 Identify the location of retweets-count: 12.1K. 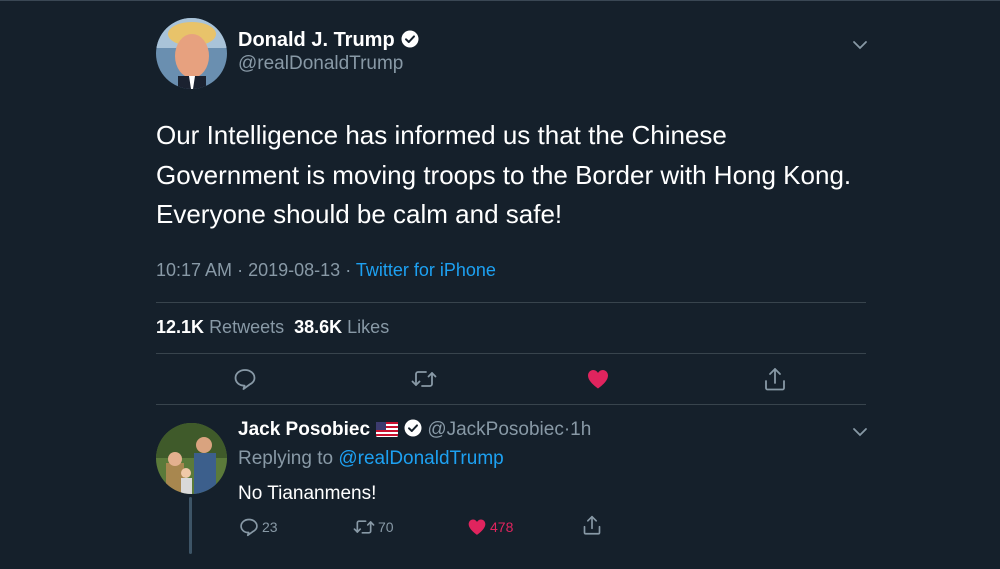
(180, 327).